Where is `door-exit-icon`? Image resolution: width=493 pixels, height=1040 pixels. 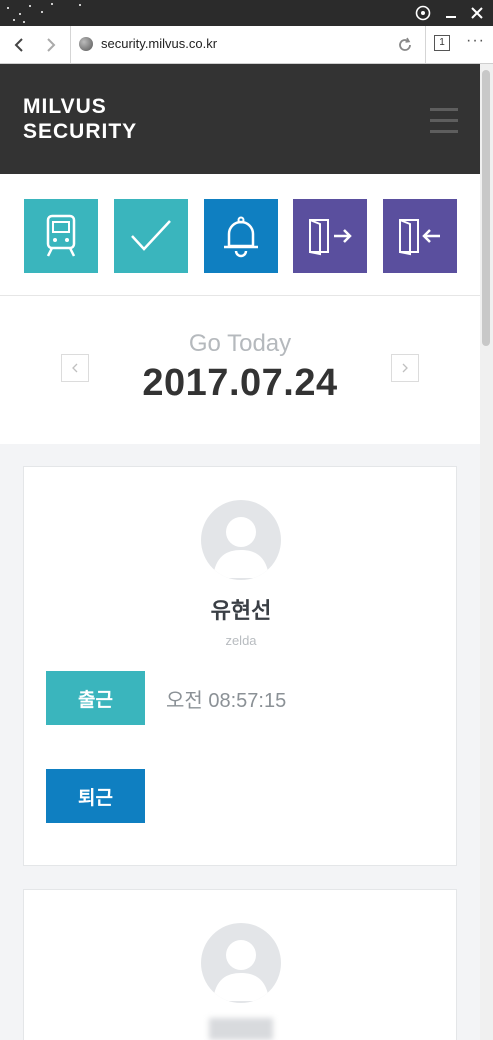
door-exit-icon is located at coordinates (330, 237).